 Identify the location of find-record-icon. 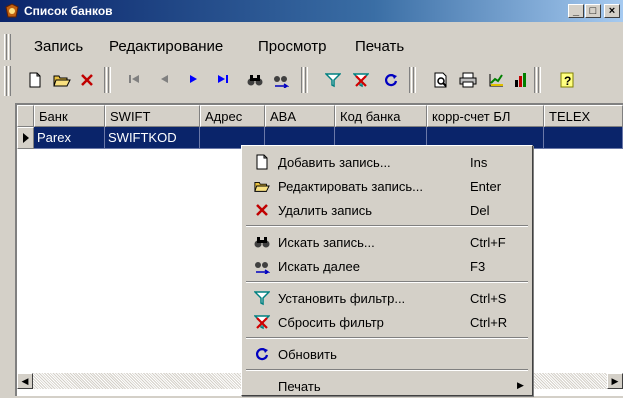
(262, 242).